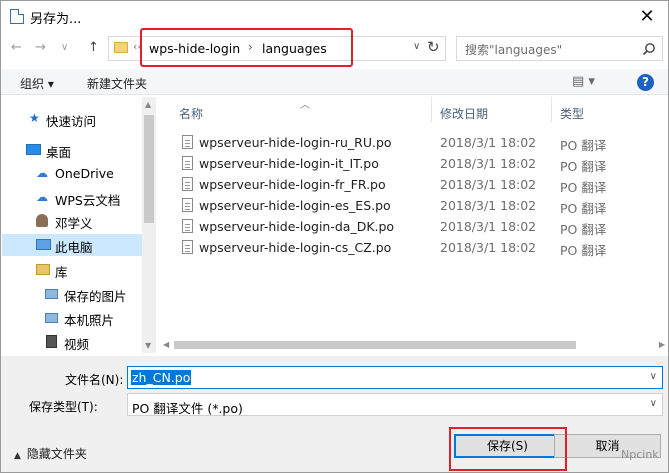 Image resolution: width=669 pixels, height=473 pixels. Describe the element at coordinates (297, 226) in the screenshot. I see `file-name: wpserveur-hide-login-da_DK.po` at that location.